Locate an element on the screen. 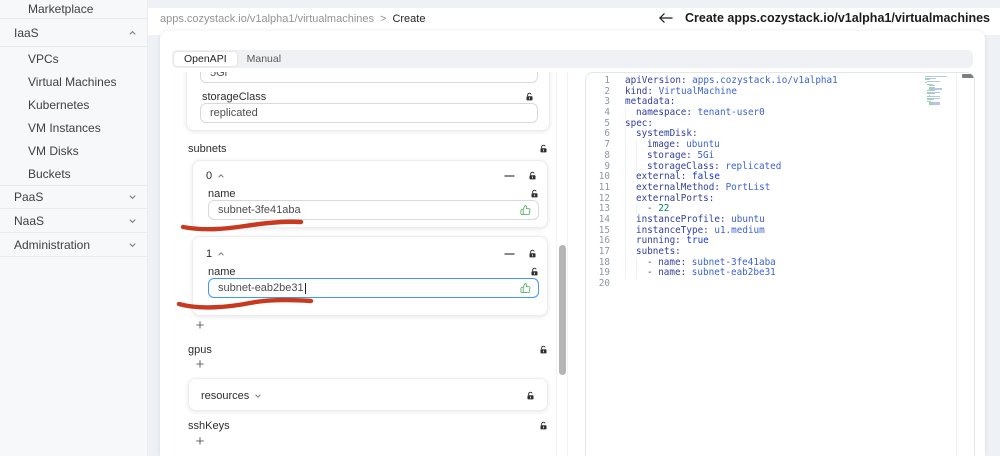 The height and width of the screenshot is (456, 1000). breadcrumb-current: Create is located at coordinates (409, 19).